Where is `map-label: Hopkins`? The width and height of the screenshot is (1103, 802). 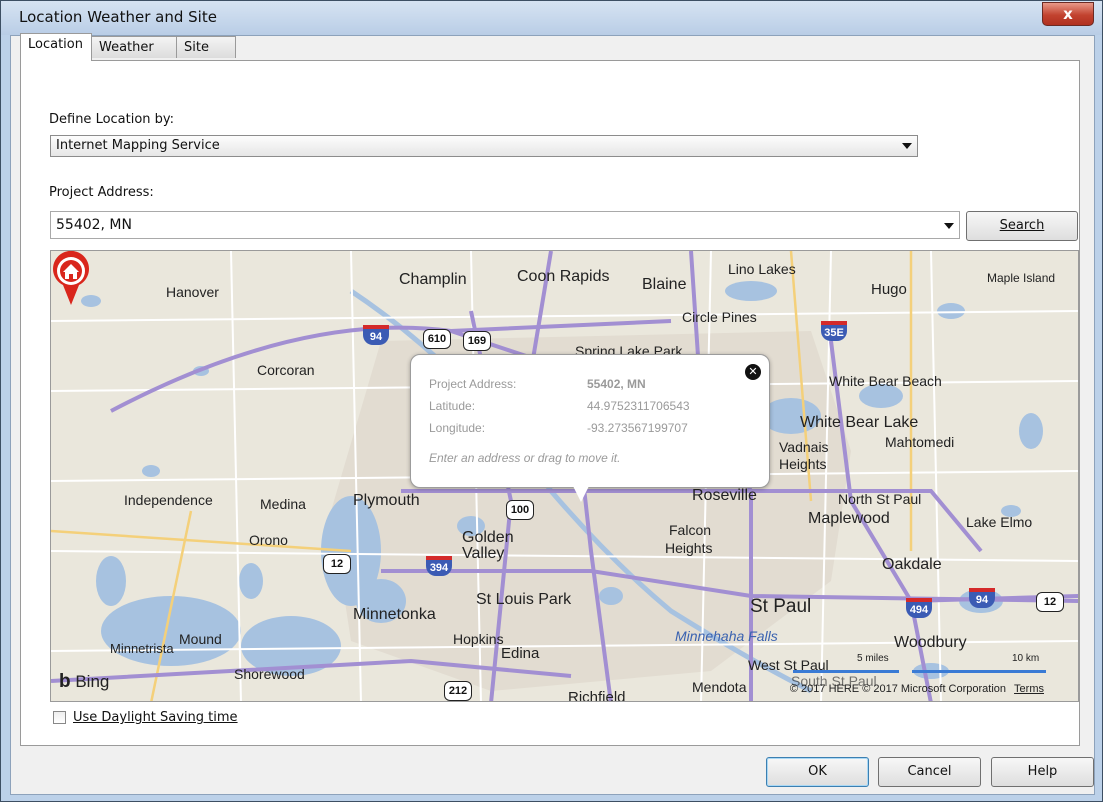 map-label: Hopkins is located at coordinates (478, 639).